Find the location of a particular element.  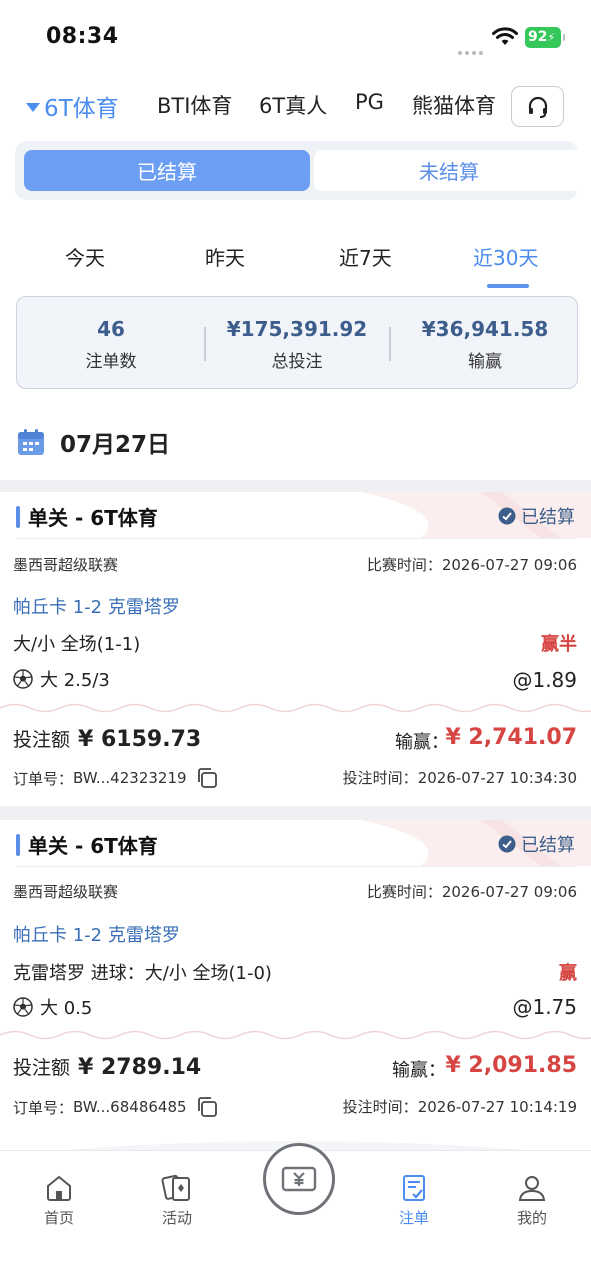

cellular-signal-icon is located at coordinates (472, 49).